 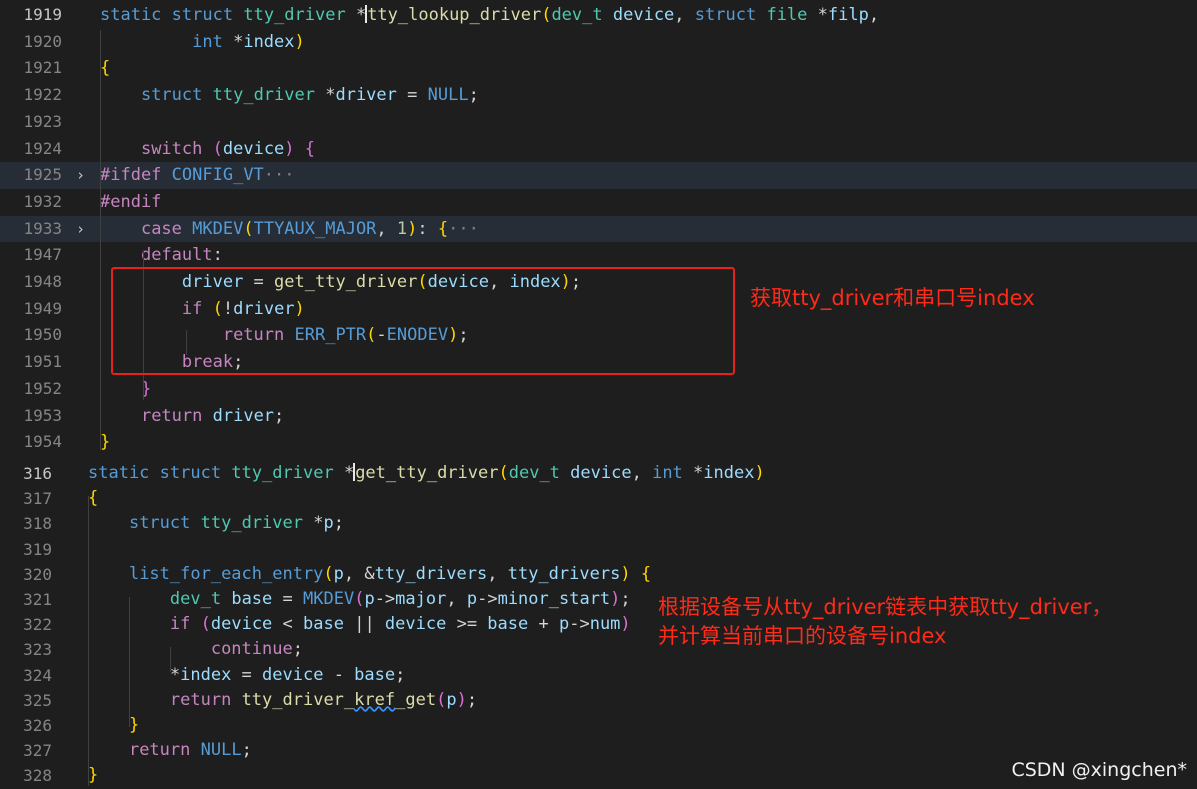 I want to click on code-line: 323 continue;, so click(x=598, y=649).